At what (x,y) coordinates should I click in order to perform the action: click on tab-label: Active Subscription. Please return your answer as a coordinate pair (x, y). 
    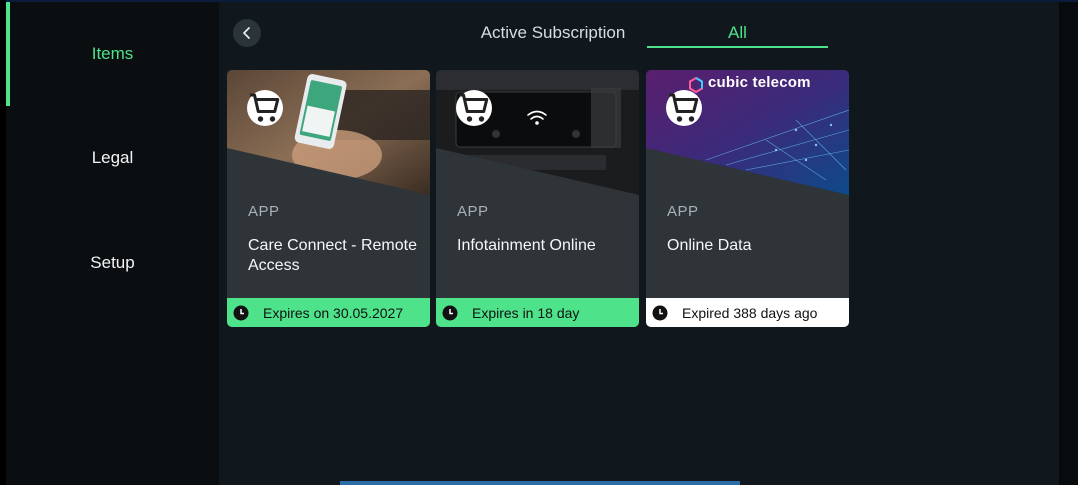
    Looking at the image, I should click on (553, 32).